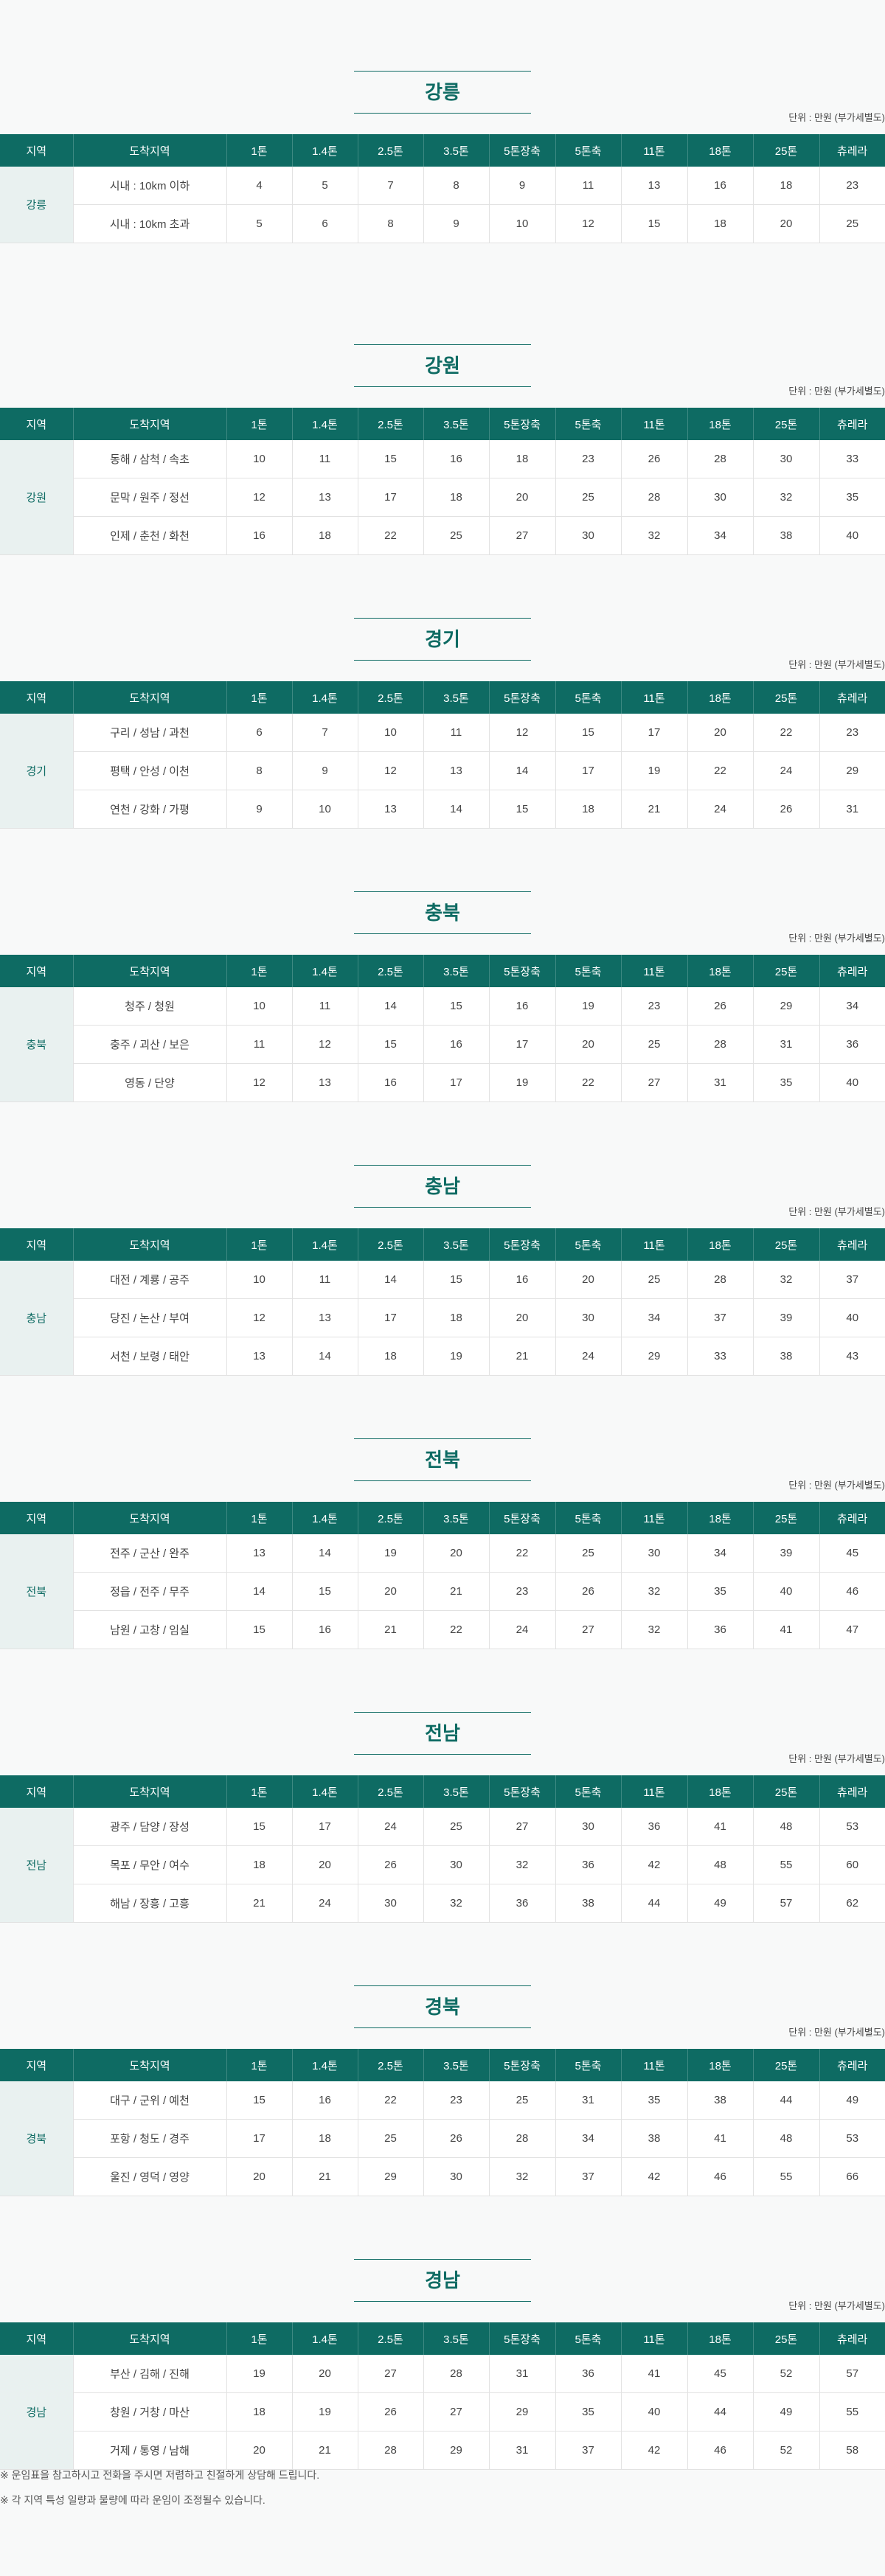  Describe the element at coordinates (442, 2176) in the screenshot. I see `table-row: 울진 / 영덕 / 영양 20 21 29 30 32 37 42 46 55 66` at that location.